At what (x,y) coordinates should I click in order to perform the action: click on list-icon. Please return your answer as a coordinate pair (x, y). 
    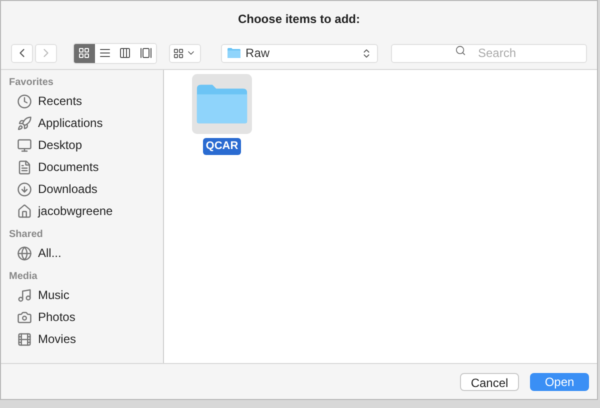
    Looking at the image, I should click on (104, 53).